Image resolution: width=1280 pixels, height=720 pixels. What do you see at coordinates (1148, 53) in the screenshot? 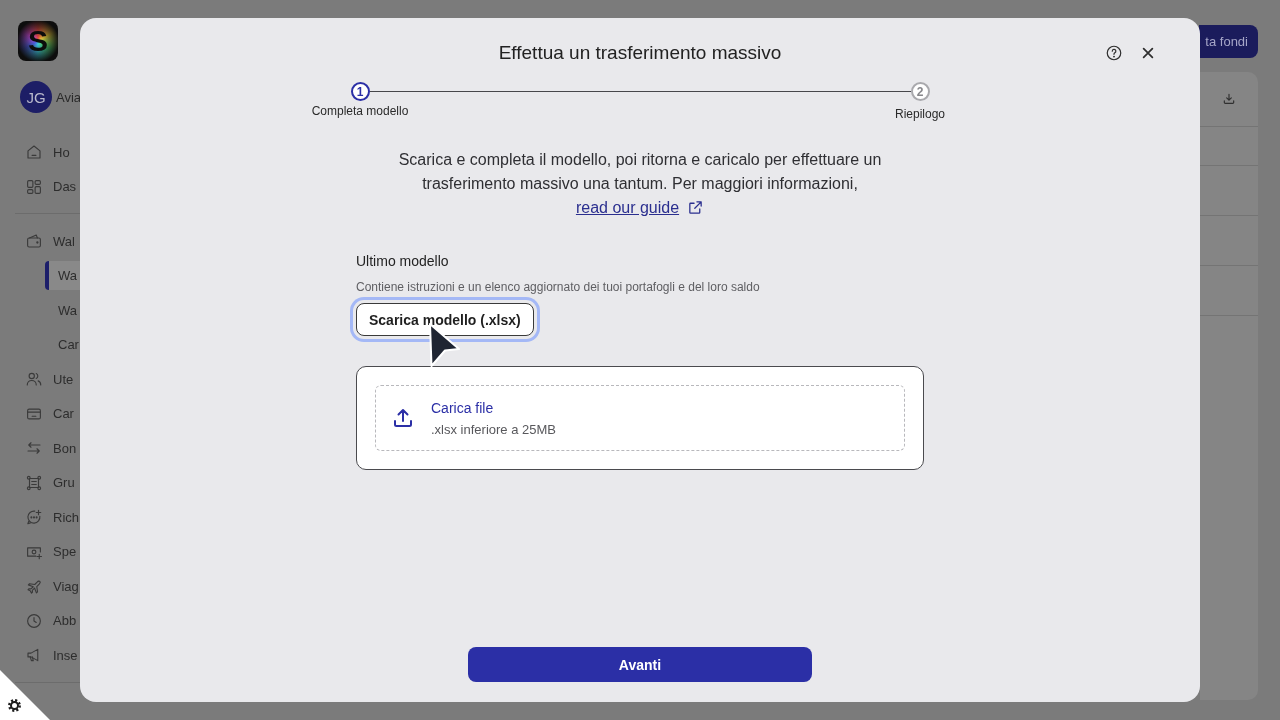
I see `close-icon` at bounding box center [1148, 53].